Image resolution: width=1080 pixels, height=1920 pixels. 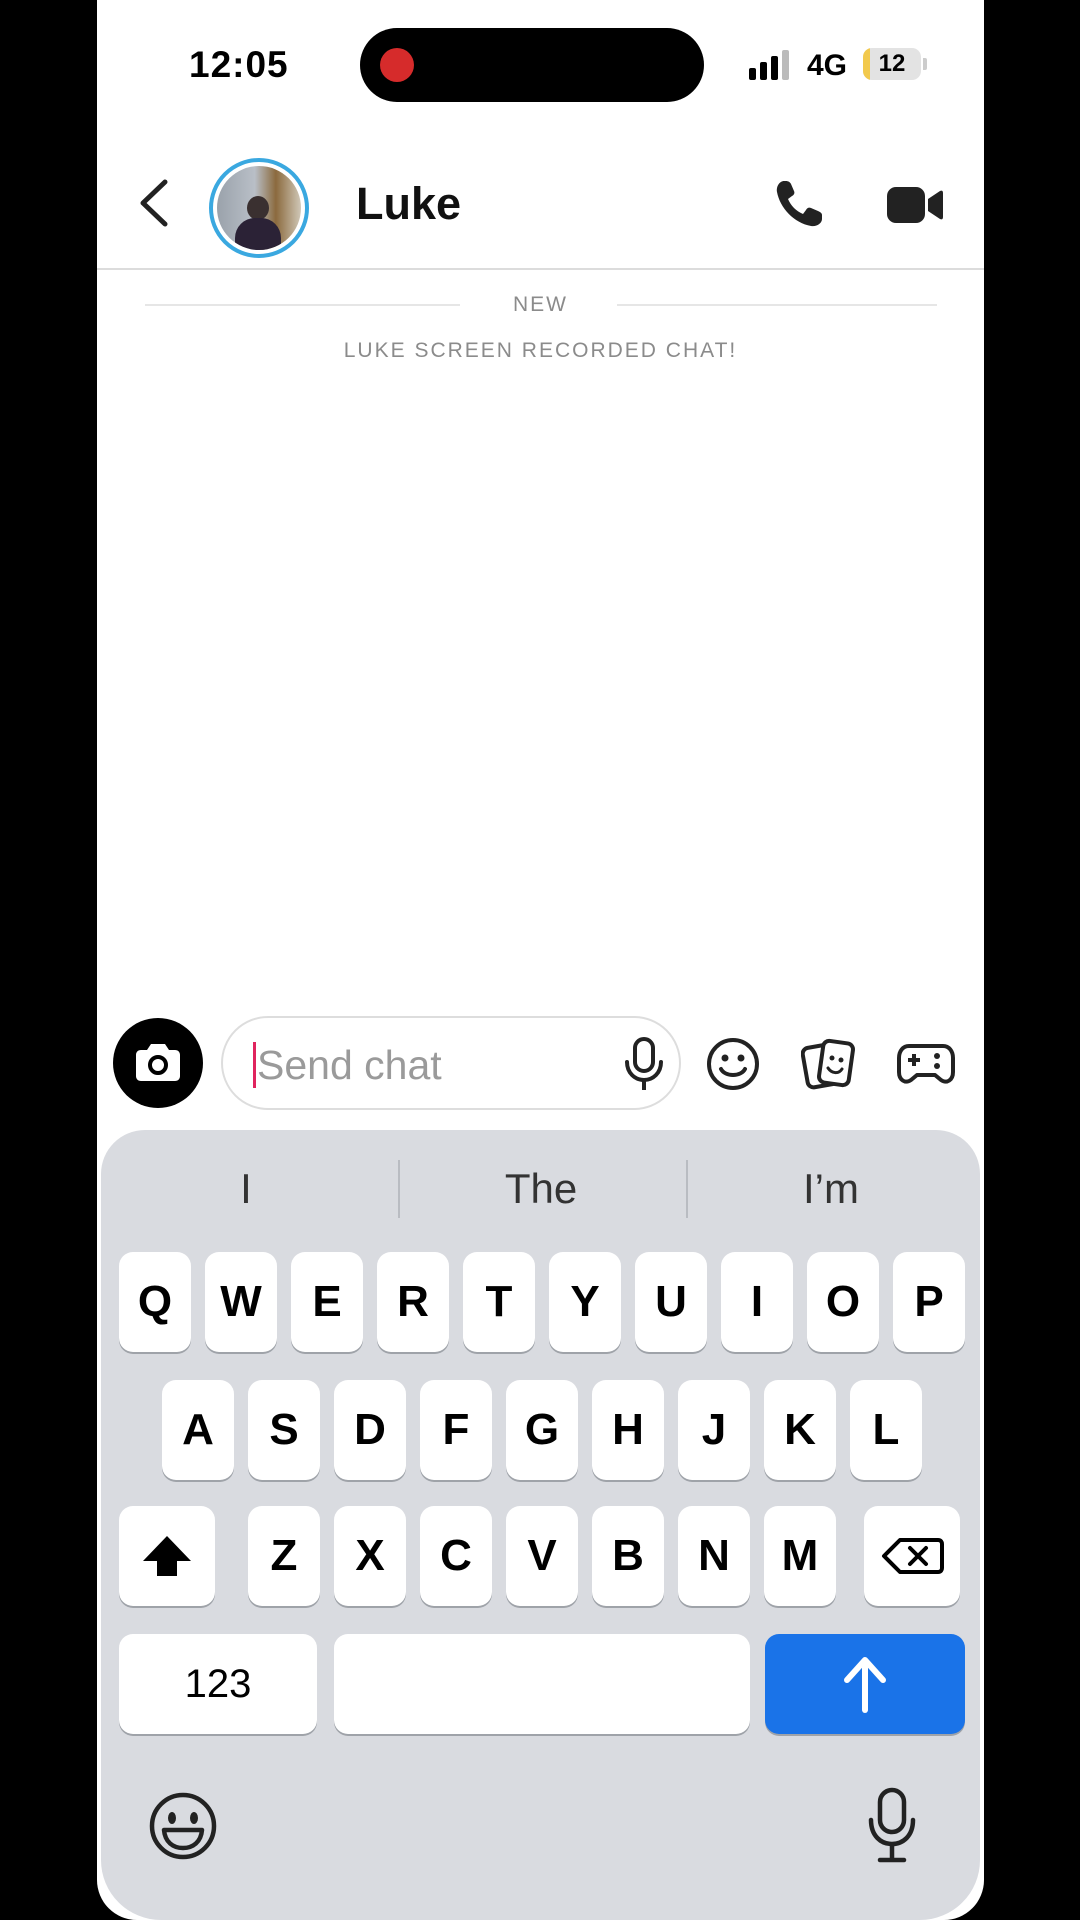 What do you see at coordinates (241, 1302) in the screenshot?
I see `key-w: W` at bounding box center [241, 1302].